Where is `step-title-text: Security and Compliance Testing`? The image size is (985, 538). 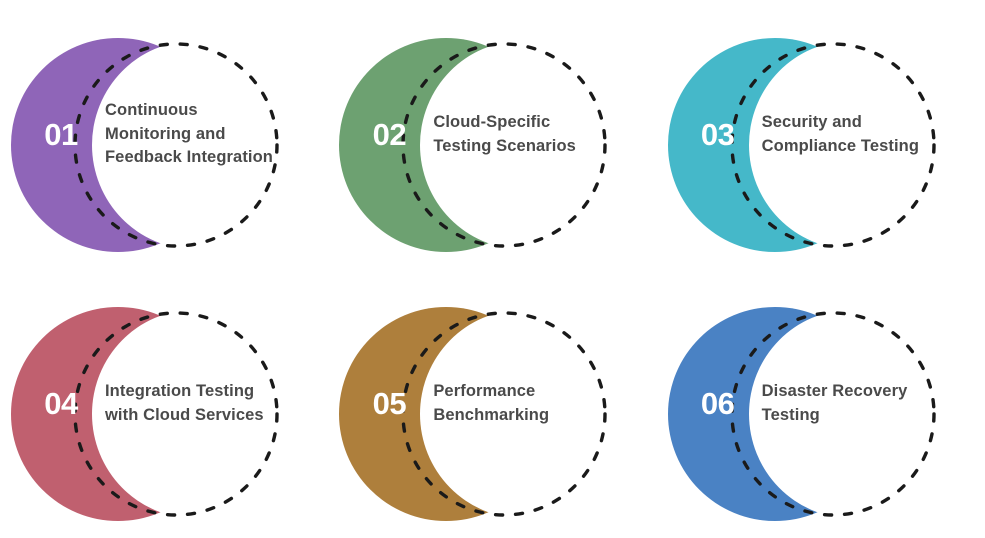
step-title-text: Security and Compliance Testing is located at coordinates (840, 134).